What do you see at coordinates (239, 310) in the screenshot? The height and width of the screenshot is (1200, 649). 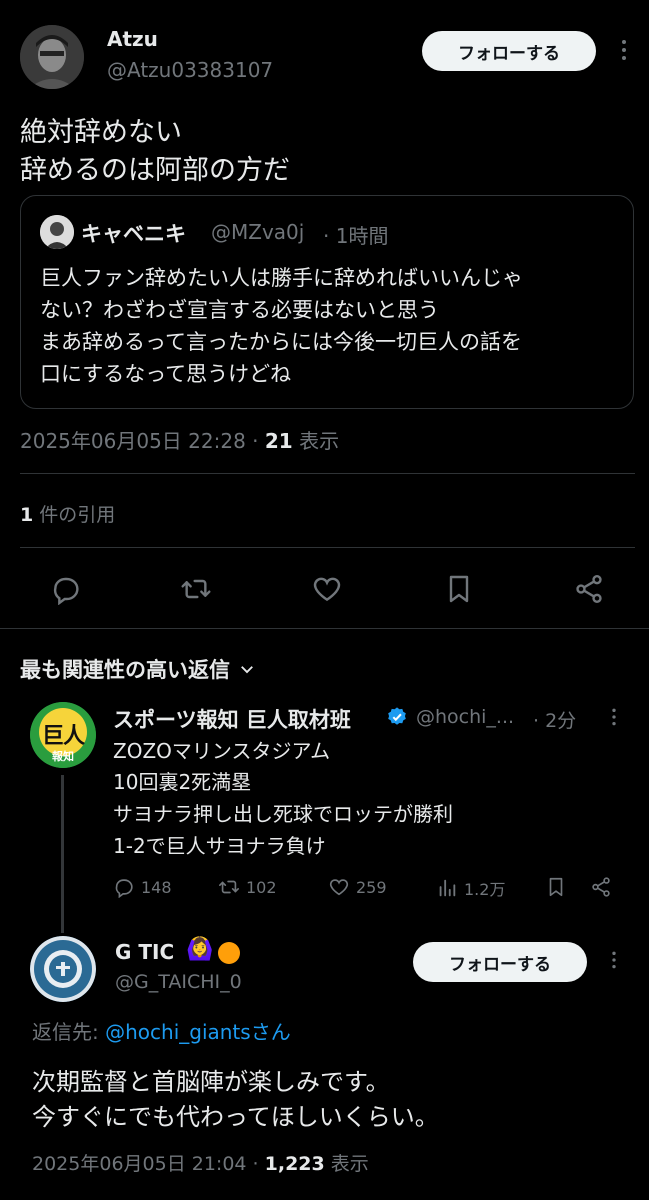 I see `quoted-text-line2: ない？わざわざ宣言する必要はないと思う` at bounding box center [239, 310].